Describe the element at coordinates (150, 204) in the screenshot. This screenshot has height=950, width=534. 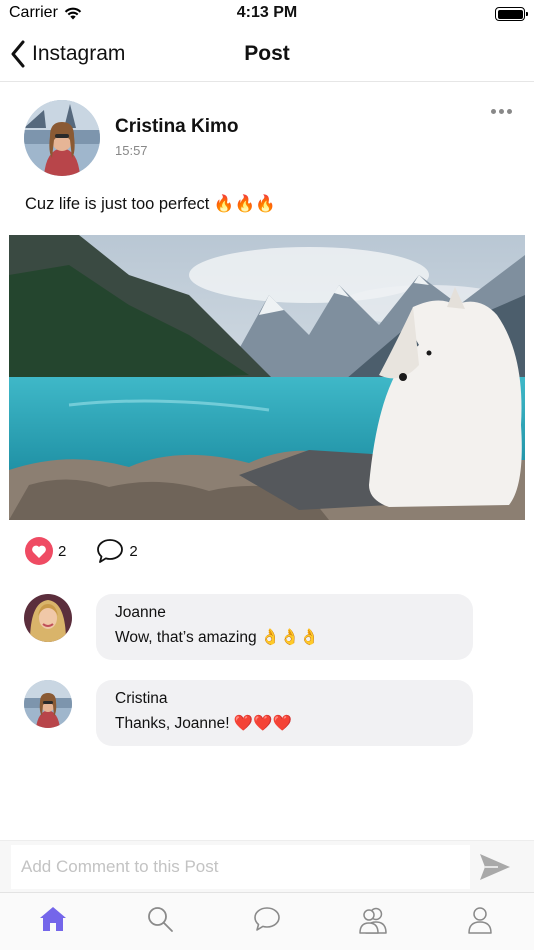
I see `post-caption: Cuz life is just too perfect 🔥🔥🔥` at that location.